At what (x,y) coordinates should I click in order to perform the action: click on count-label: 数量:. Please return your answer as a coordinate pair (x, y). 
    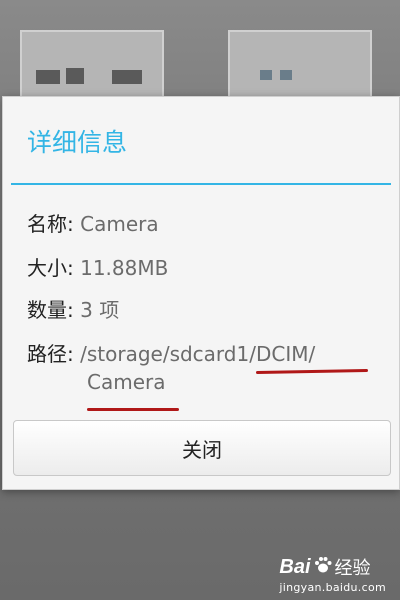
    Looking at the image, I should click on (50, 310).